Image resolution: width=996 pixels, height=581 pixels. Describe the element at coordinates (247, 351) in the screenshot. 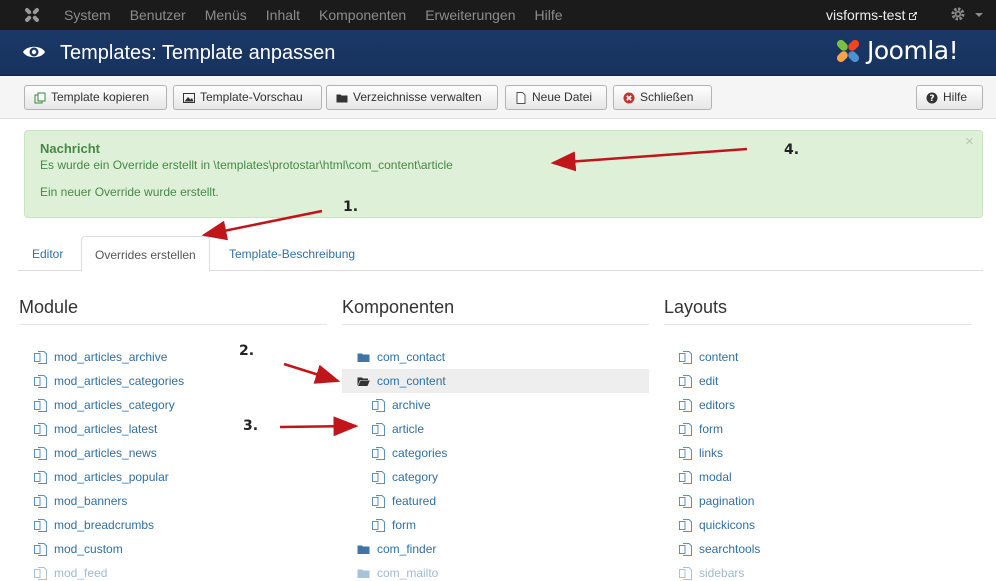

I see `annotation-label-2: 2.` at that location.